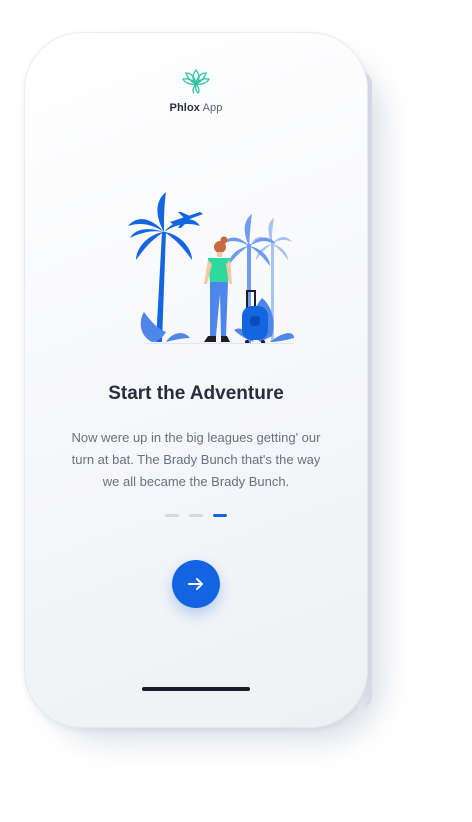  Describe the element at coordinates (220, 515) in the screenshot. I see `page-dot-3-active` at that location.